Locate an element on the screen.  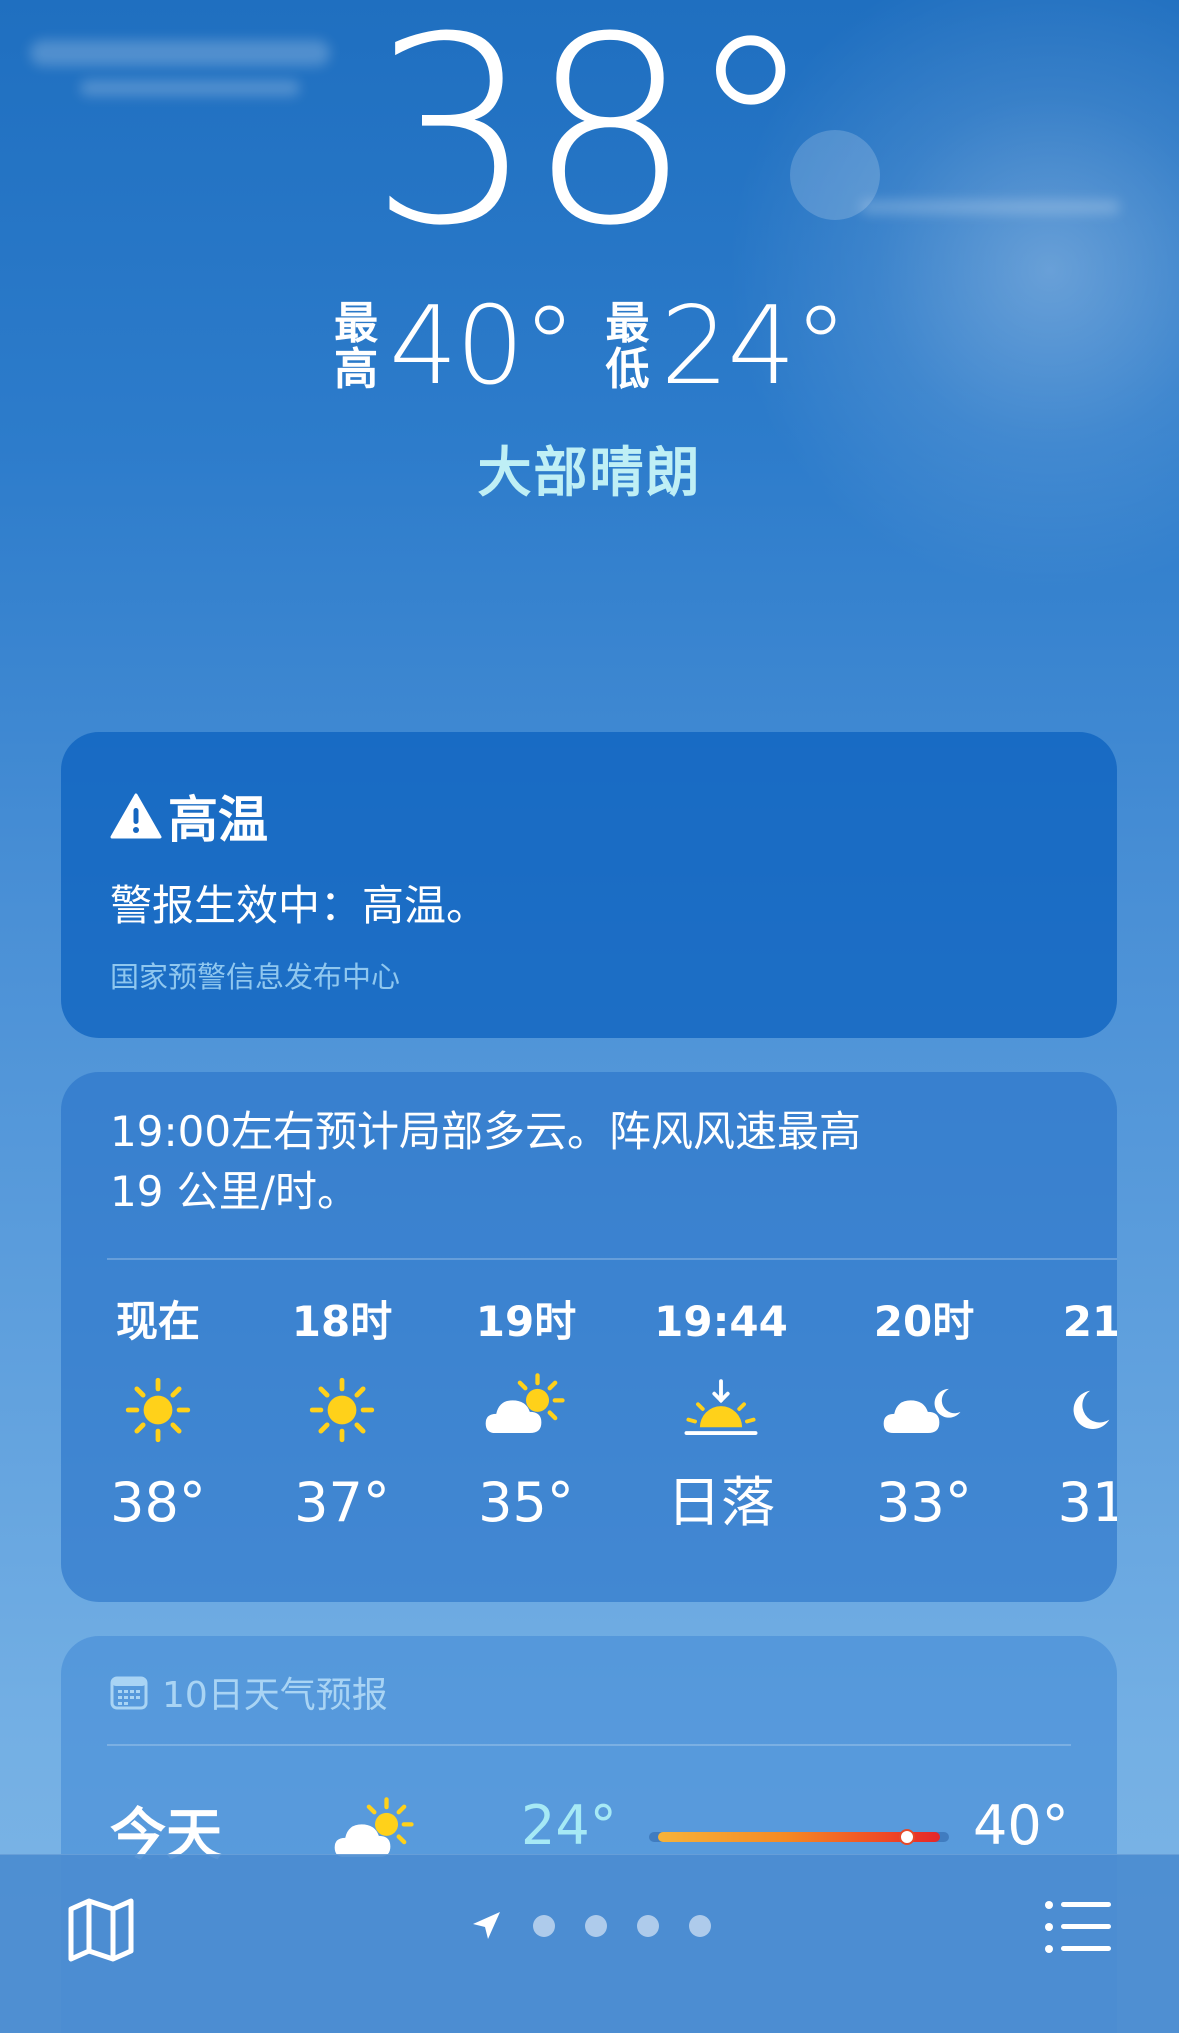
weather-condition: 大部晴朗 is located at coordinates (589, 472).